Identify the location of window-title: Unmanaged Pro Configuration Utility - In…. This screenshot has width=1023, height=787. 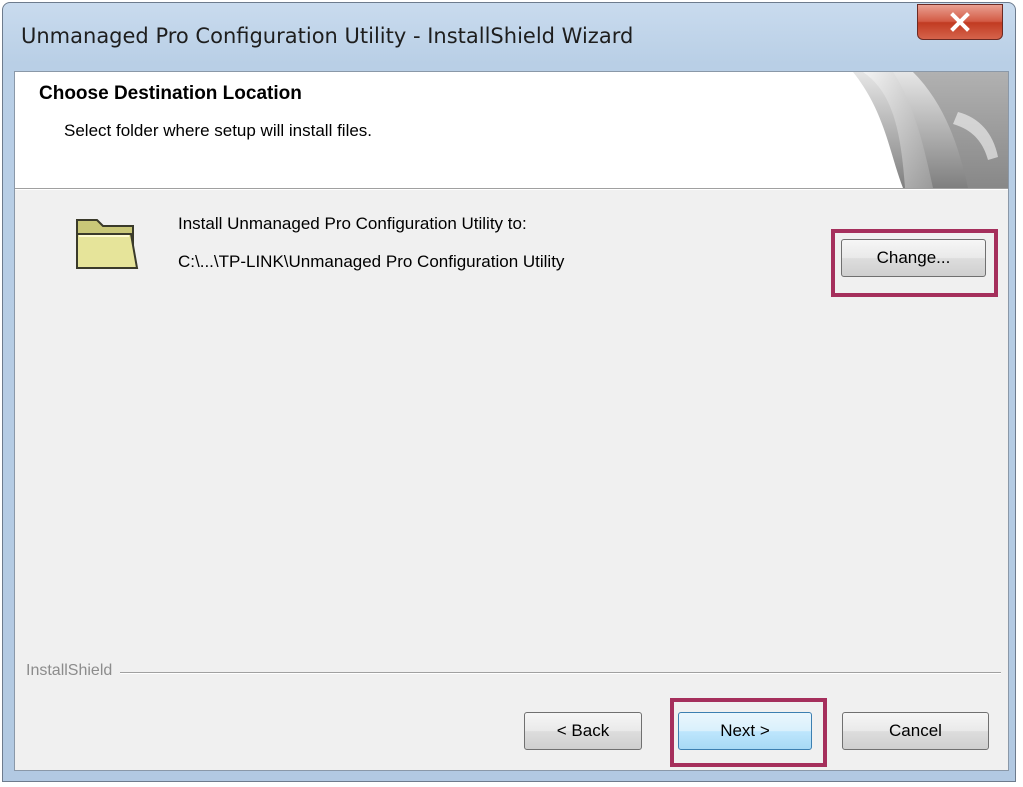
(327, 36).